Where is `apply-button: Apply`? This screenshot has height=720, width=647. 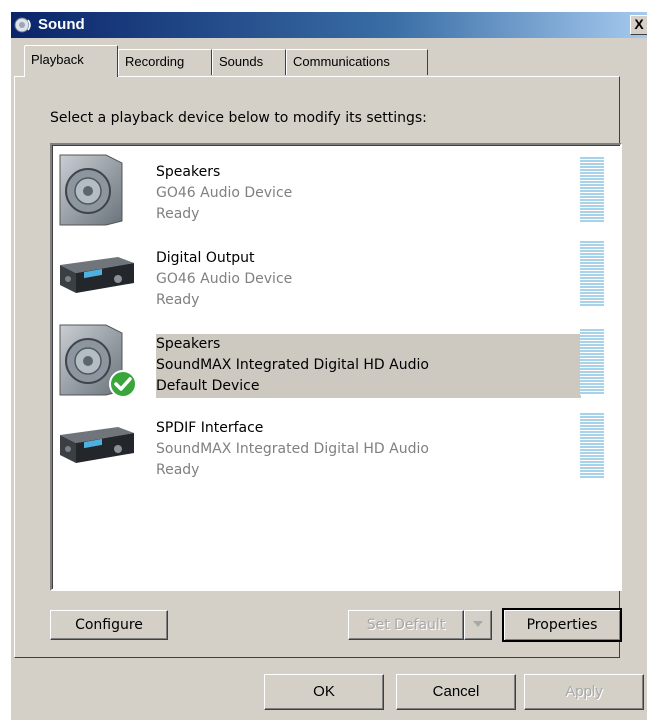
apply-button: Apply is located at coordinates (584, 692).